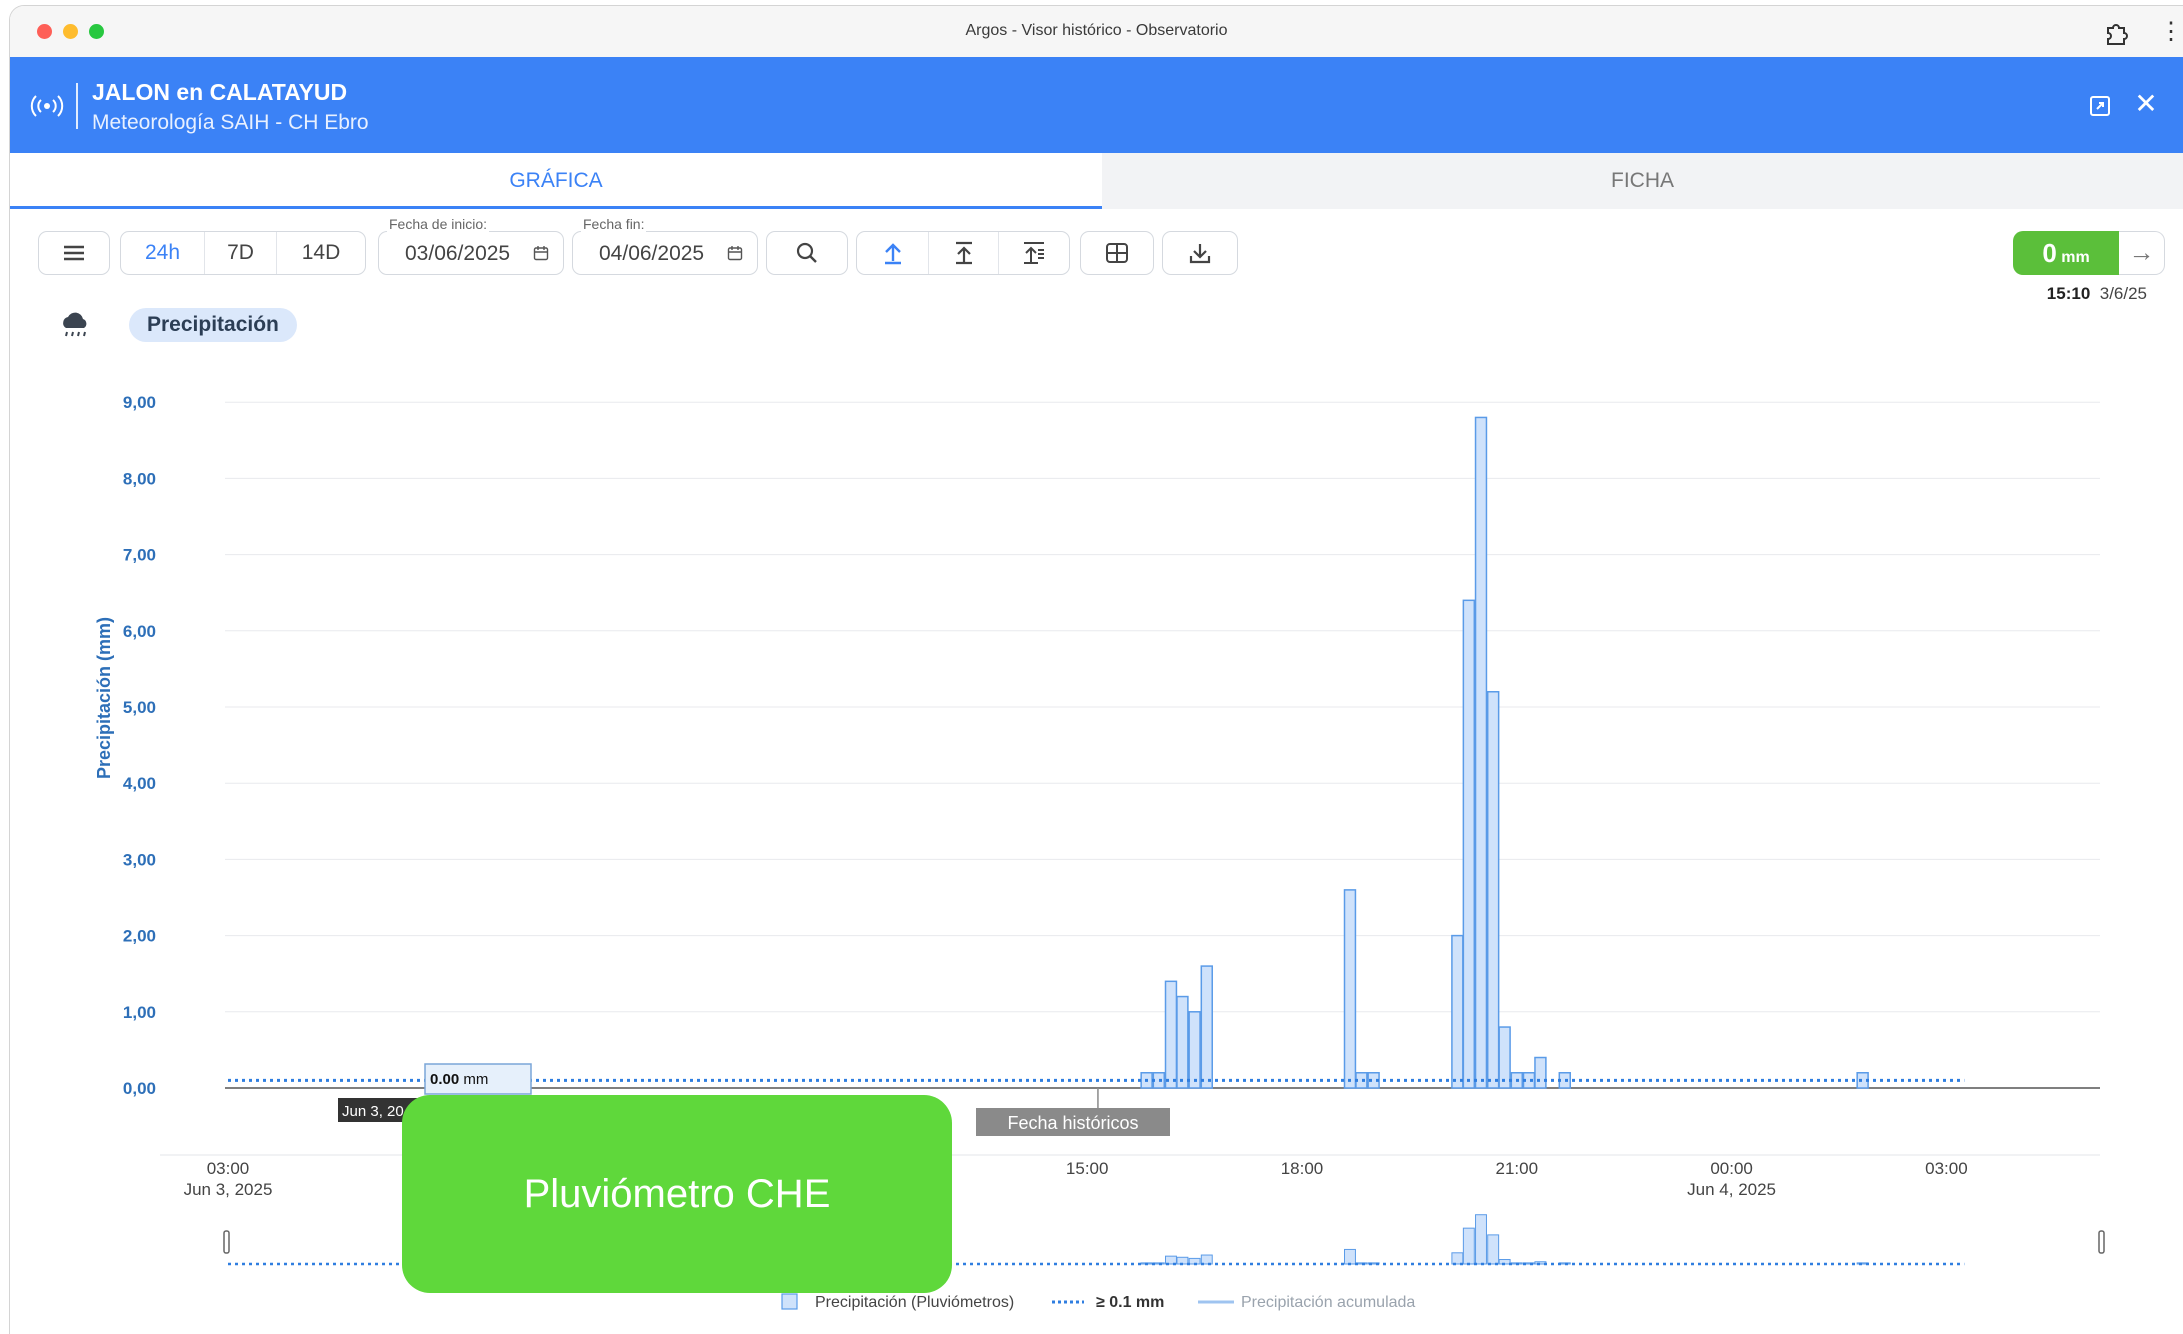 This screenshot has width=2183, height=1334. What do you see at coordinates (139, 707) in the screenshot?
I see `y-tick-label: 5,00` at bounding box center [139, 707].